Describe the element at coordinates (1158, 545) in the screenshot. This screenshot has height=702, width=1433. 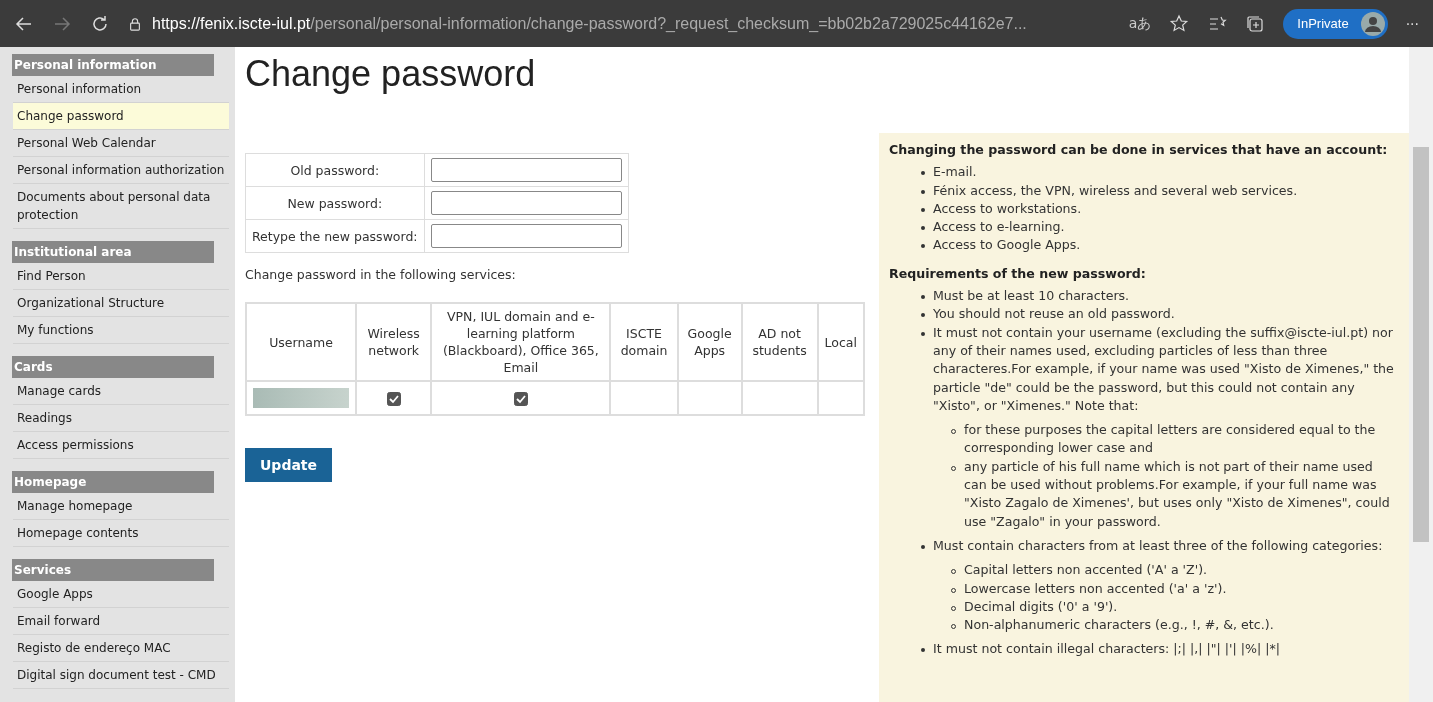
I see `list-item: Must contain characters from at least three of the following categories:` at that location.